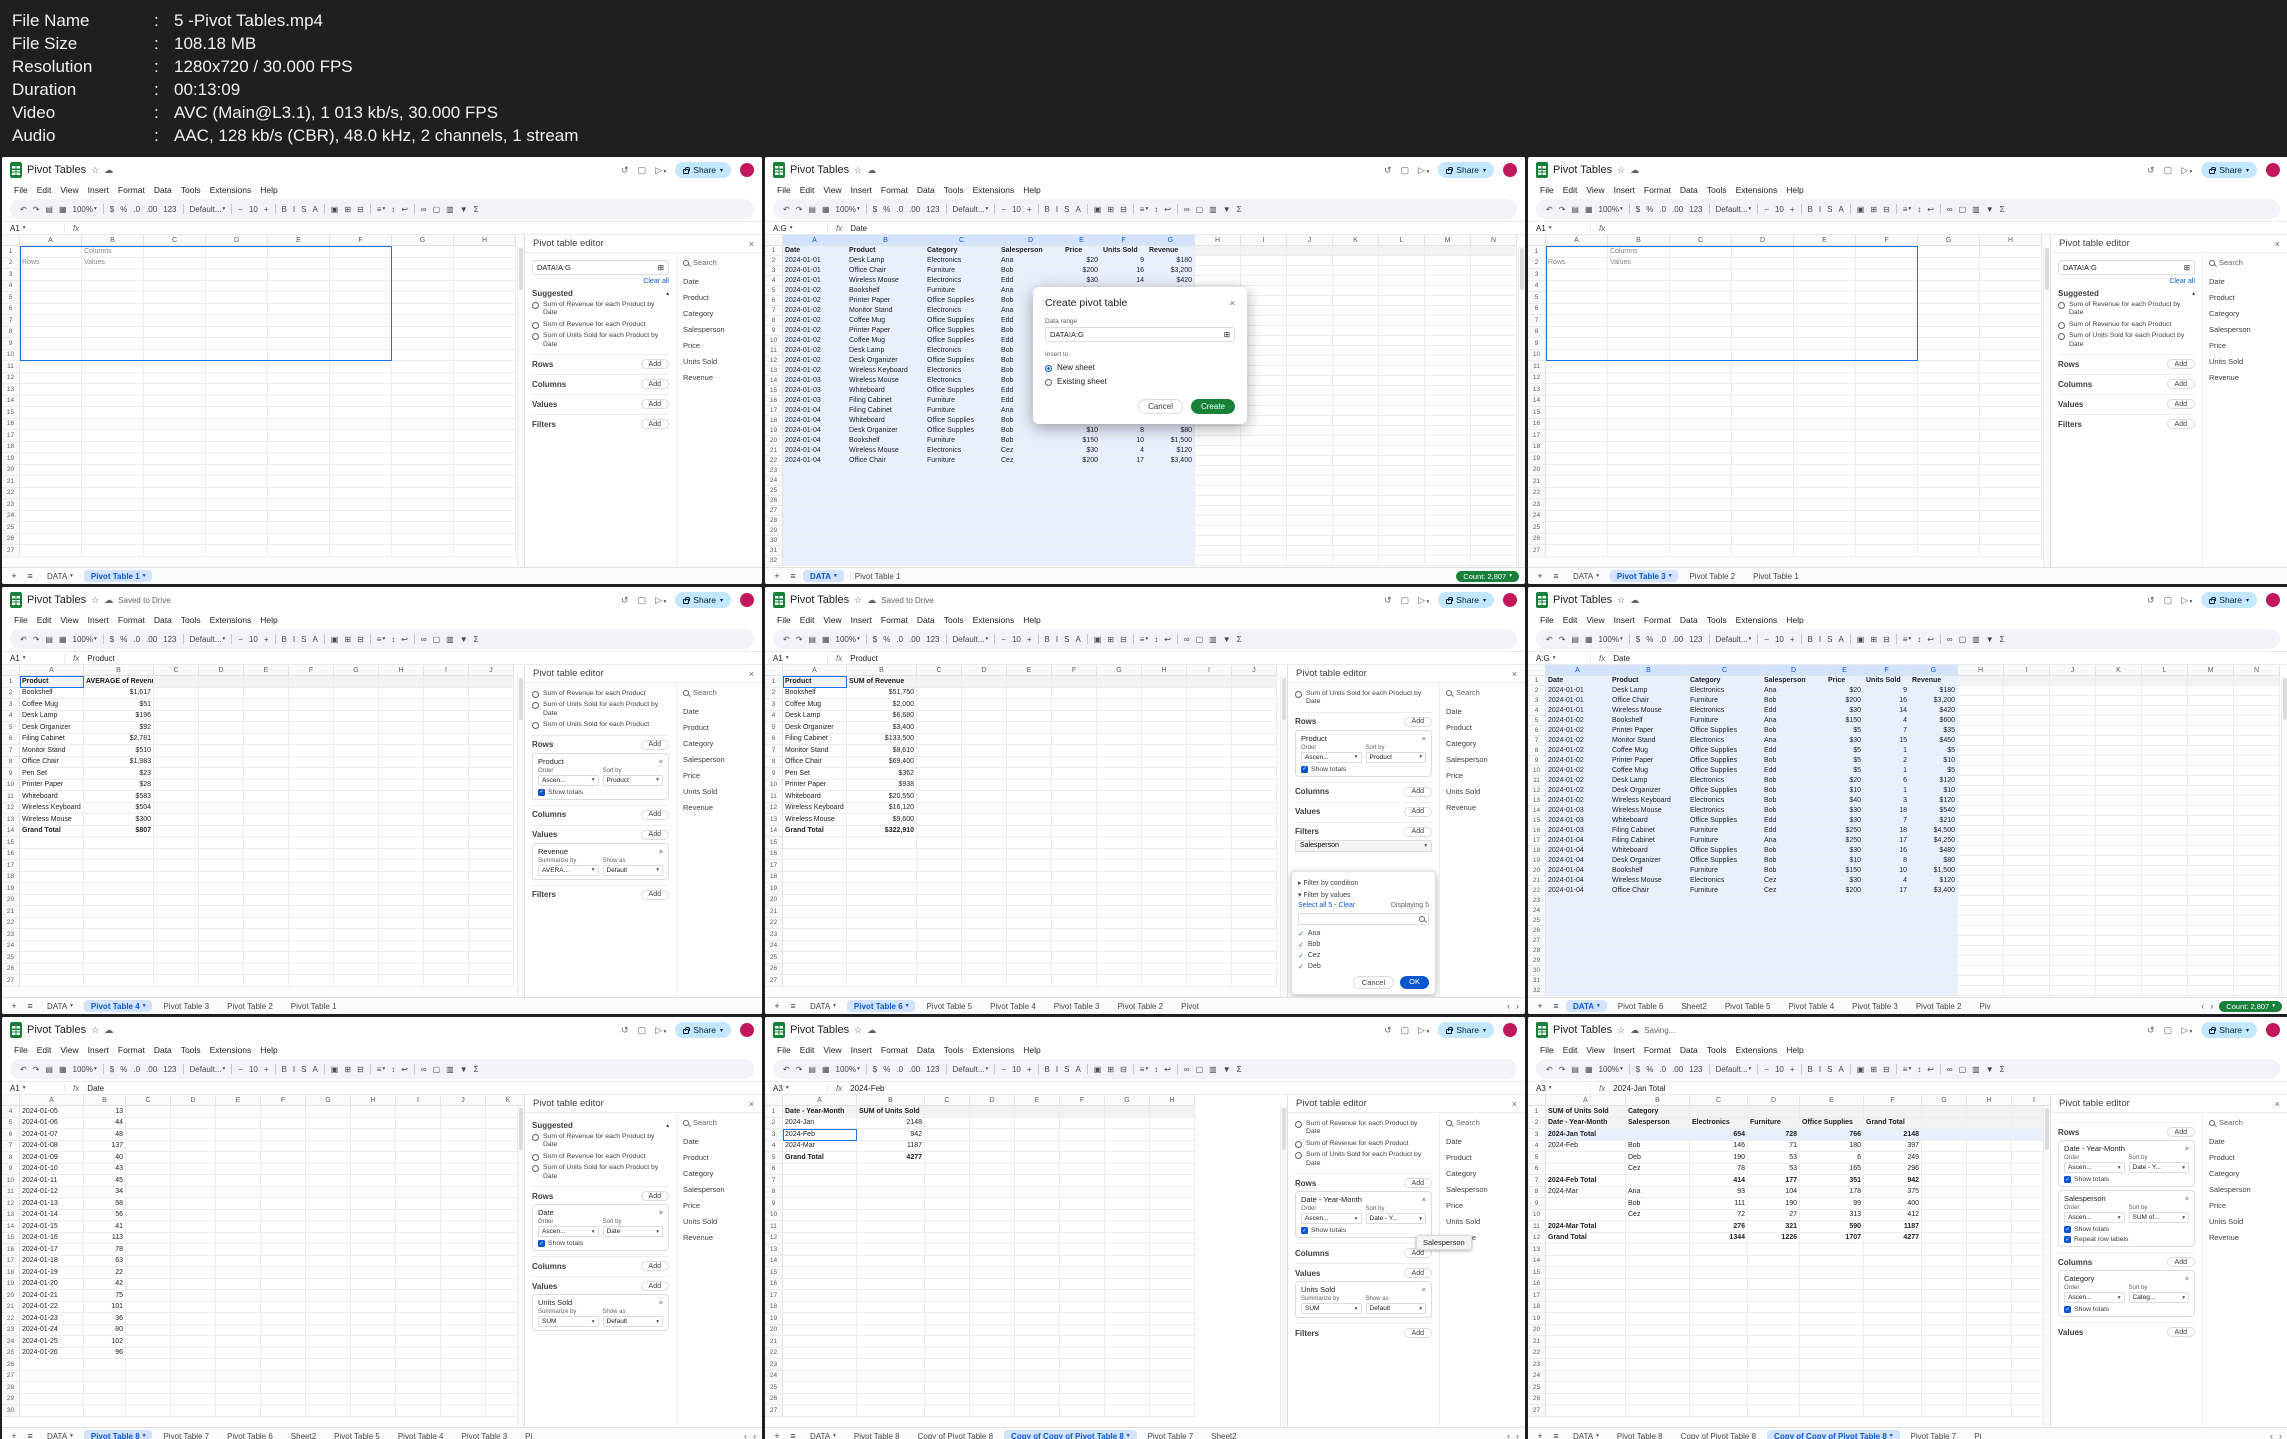  What do you see at coordinates (1662, 209) in the screenshot?
I see `decrease-decimals-icon: .0` at bounding box center [1662, 209].